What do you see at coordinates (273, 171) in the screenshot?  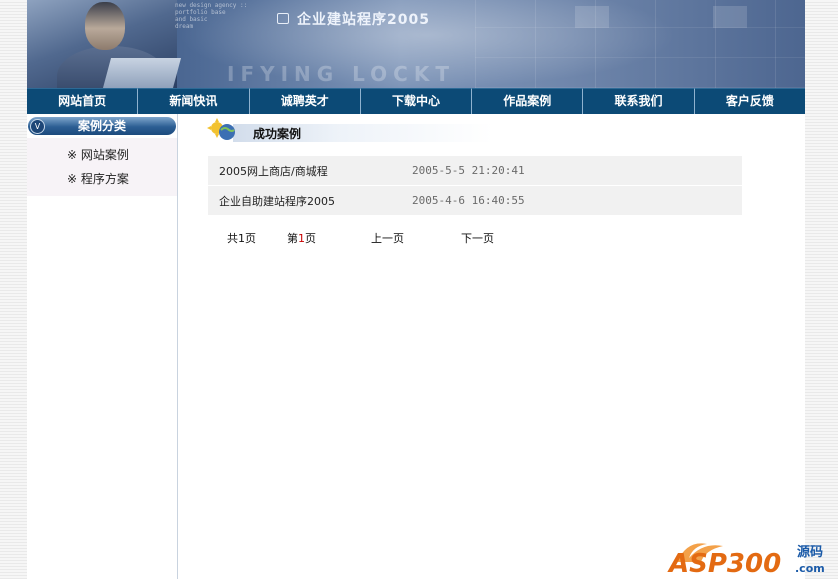 I see `case-link: 2005网上商店/商城程` at bounding box center [273, 171].